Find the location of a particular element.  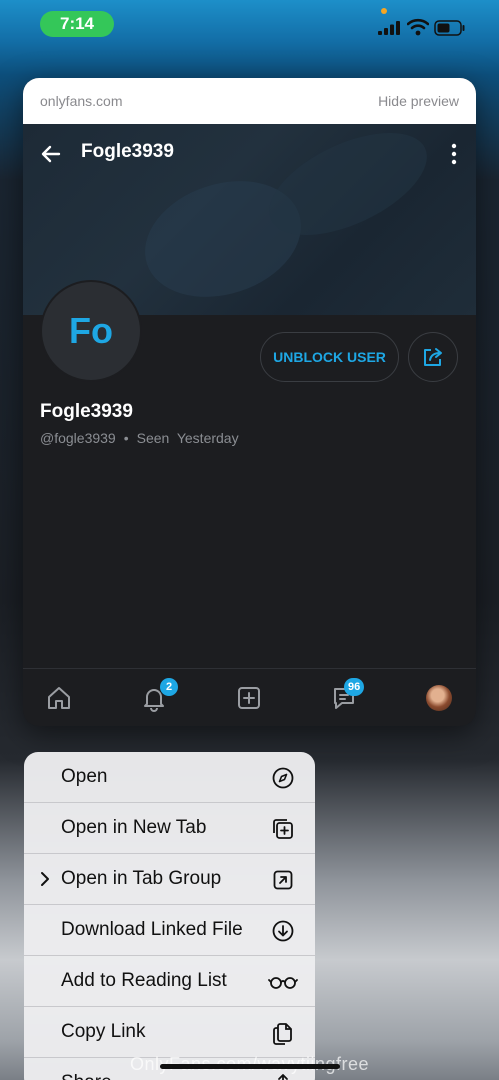

nav-notifications: 2 is located at coordinates (158, 696).